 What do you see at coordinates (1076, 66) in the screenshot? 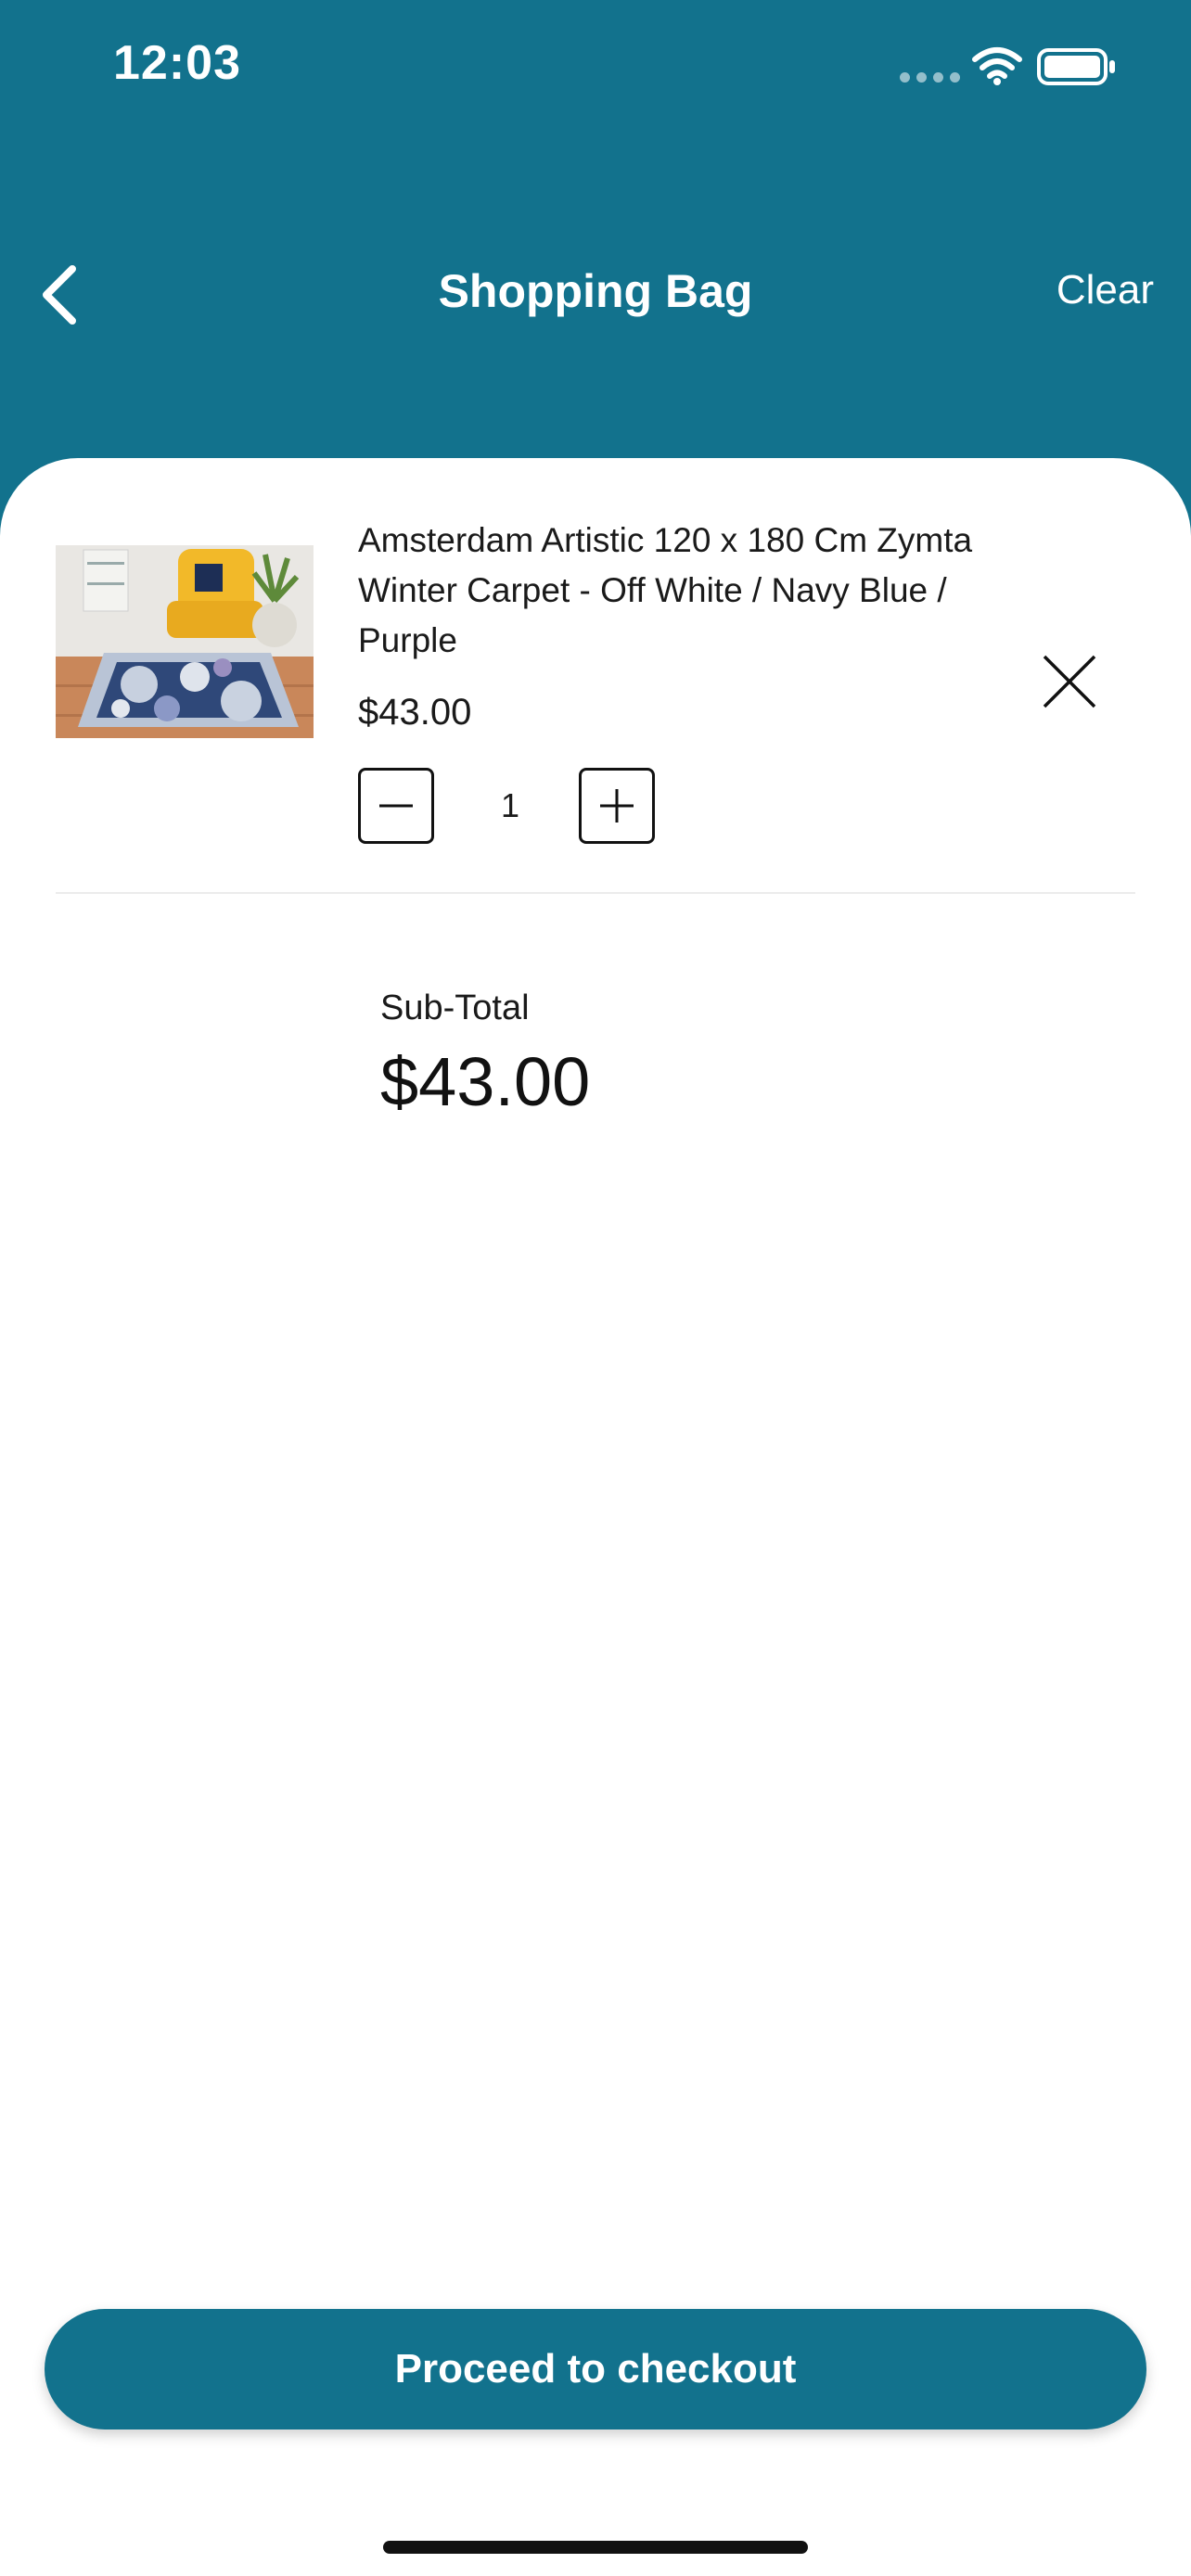
I see `battery-icon` at bounding box center [1076, 66].